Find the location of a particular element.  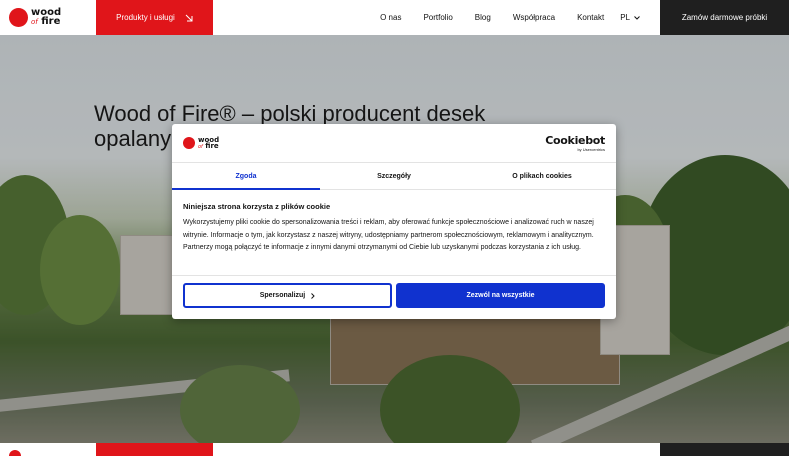

customize-button: Spersonalizuj is located at coordinates (287, 295).